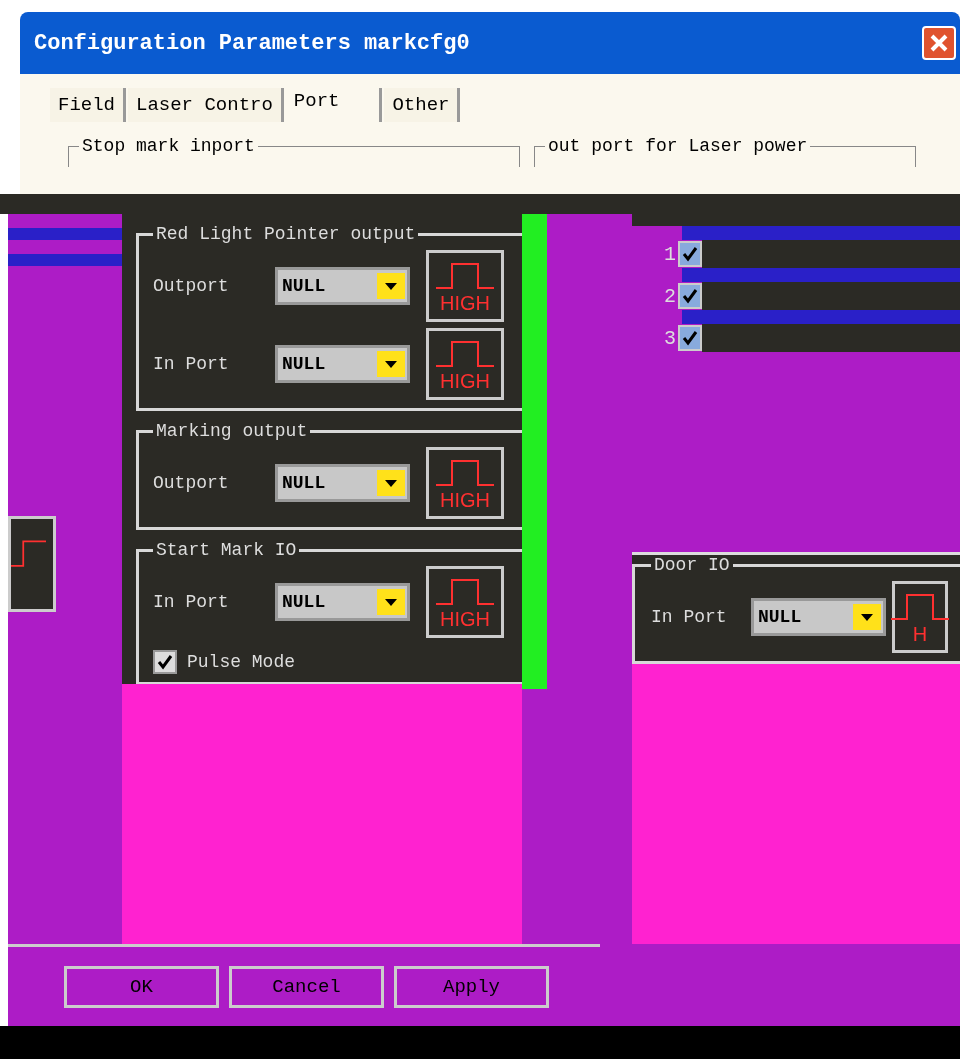  I want to click on checkbox-label: Pulse Mode, so click(241, 662).